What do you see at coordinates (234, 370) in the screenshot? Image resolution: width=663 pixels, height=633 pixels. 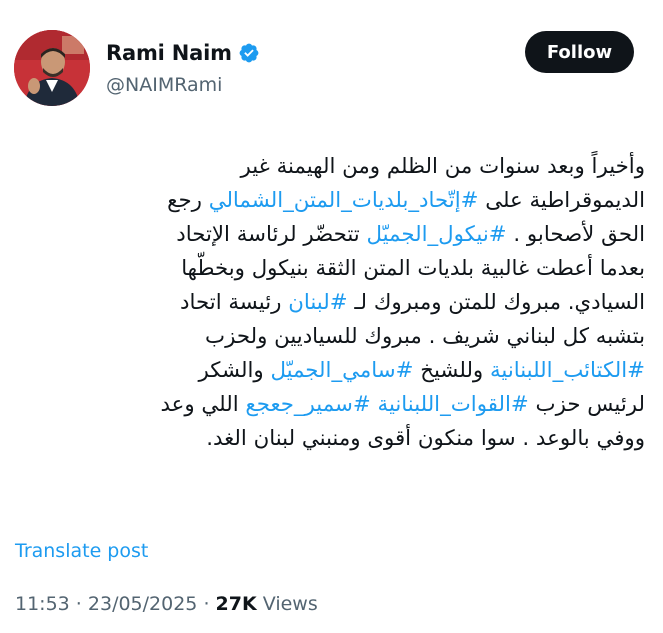 I see `tweet-text-segment: والشكر` at bounding box center [234, 370].